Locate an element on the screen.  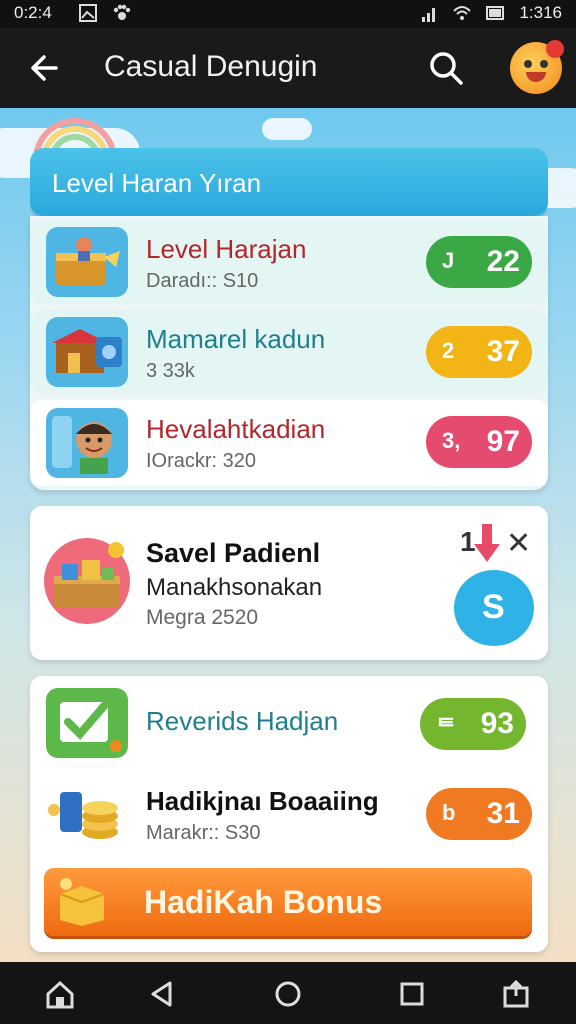
list-item: Level Harajan Daradı:: S10 J 22 is located at coordinates (289, 262).